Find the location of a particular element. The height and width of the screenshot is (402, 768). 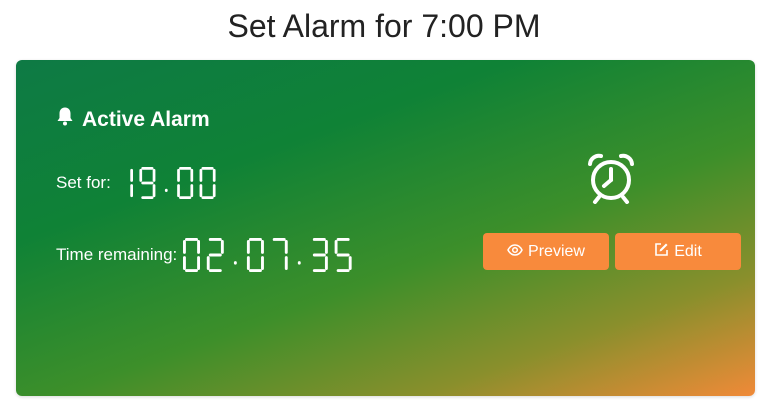

edit-button-label: Edit is located at coordinates (688, 251).